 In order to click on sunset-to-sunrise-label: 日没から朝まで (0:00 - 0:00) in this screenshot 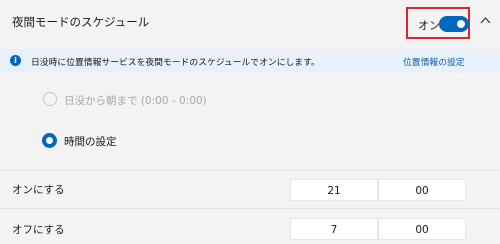, I will do `click(135, 101)`.